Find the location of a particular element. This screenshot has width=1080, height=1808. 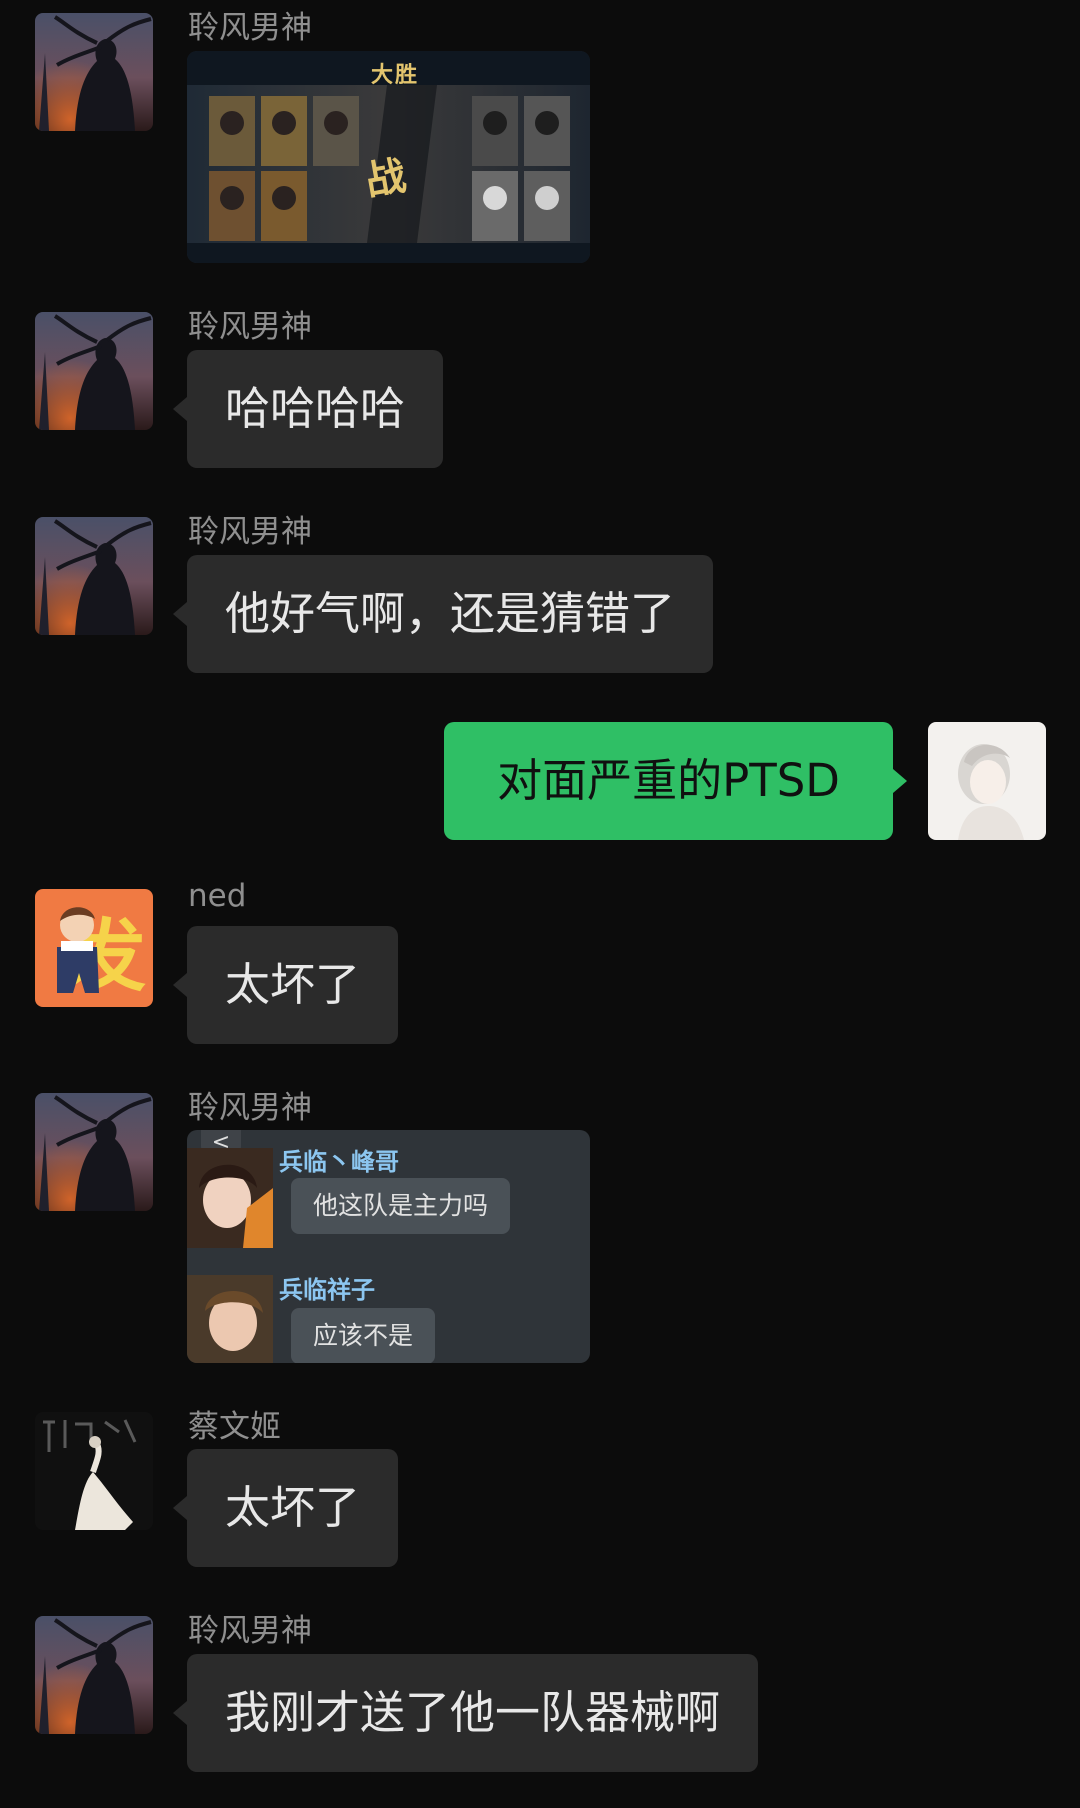

game-result-title: 大胜 is located at coordinates (395, 75).